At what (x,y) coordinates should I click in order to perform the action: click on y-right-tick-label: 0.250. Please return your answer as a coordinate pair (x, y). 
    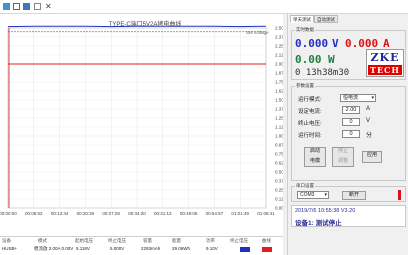
    Looking at the image, I should click on (279, 190).